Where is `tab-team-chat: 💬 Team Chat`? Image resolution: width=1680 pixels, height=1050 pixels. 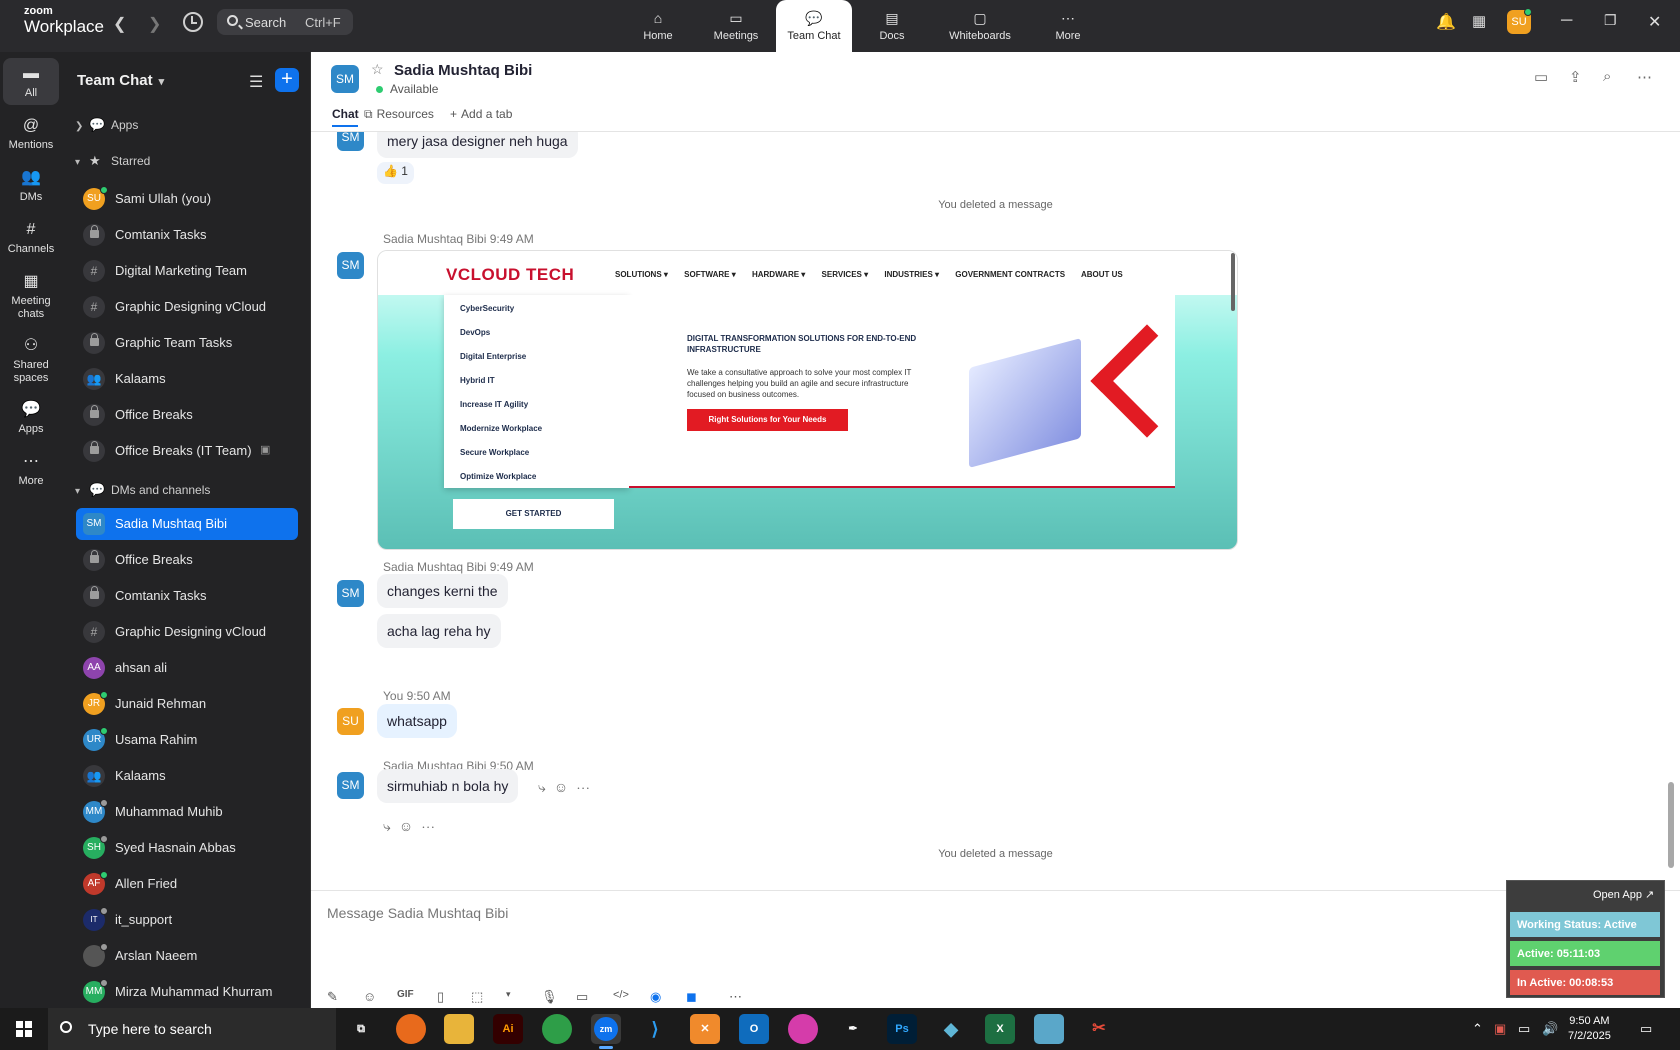
tab-team-chat: 💬 Team Chat is located at coordinates (814, 26).